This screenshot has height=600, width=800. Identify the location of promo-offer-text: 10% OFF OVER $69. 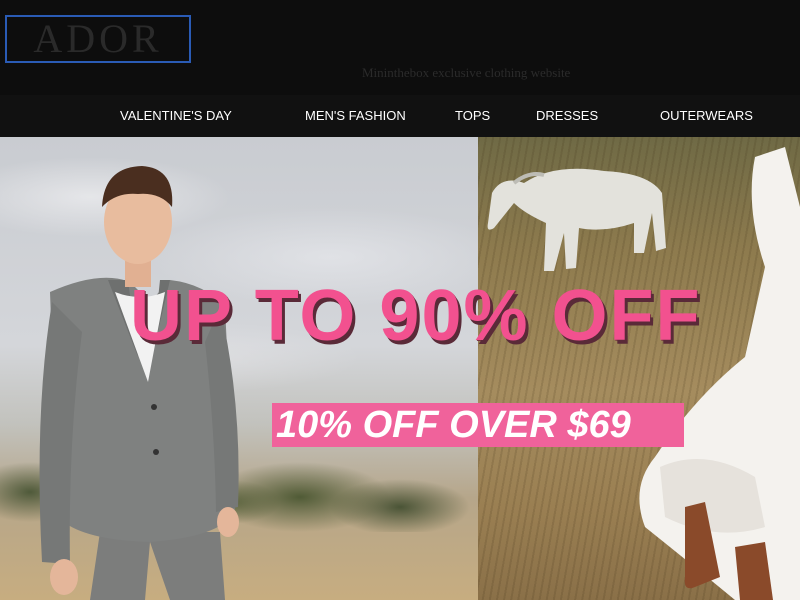
(453, 425).